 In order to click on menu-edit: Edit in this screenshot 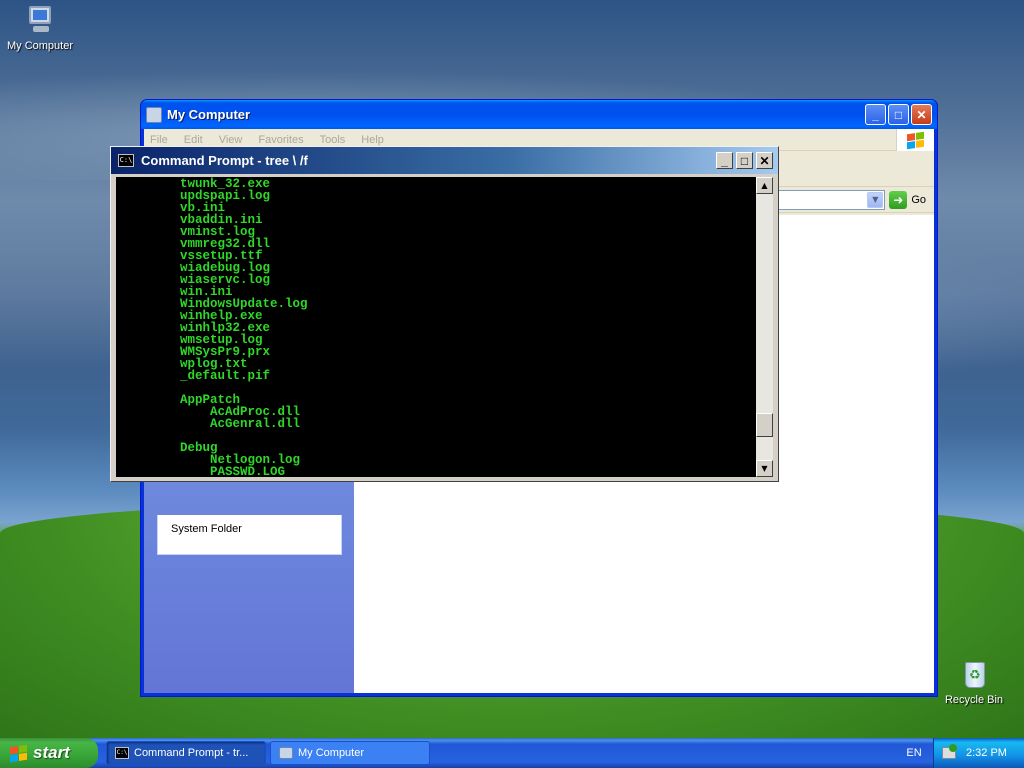, I will do `click(193, 140)`.